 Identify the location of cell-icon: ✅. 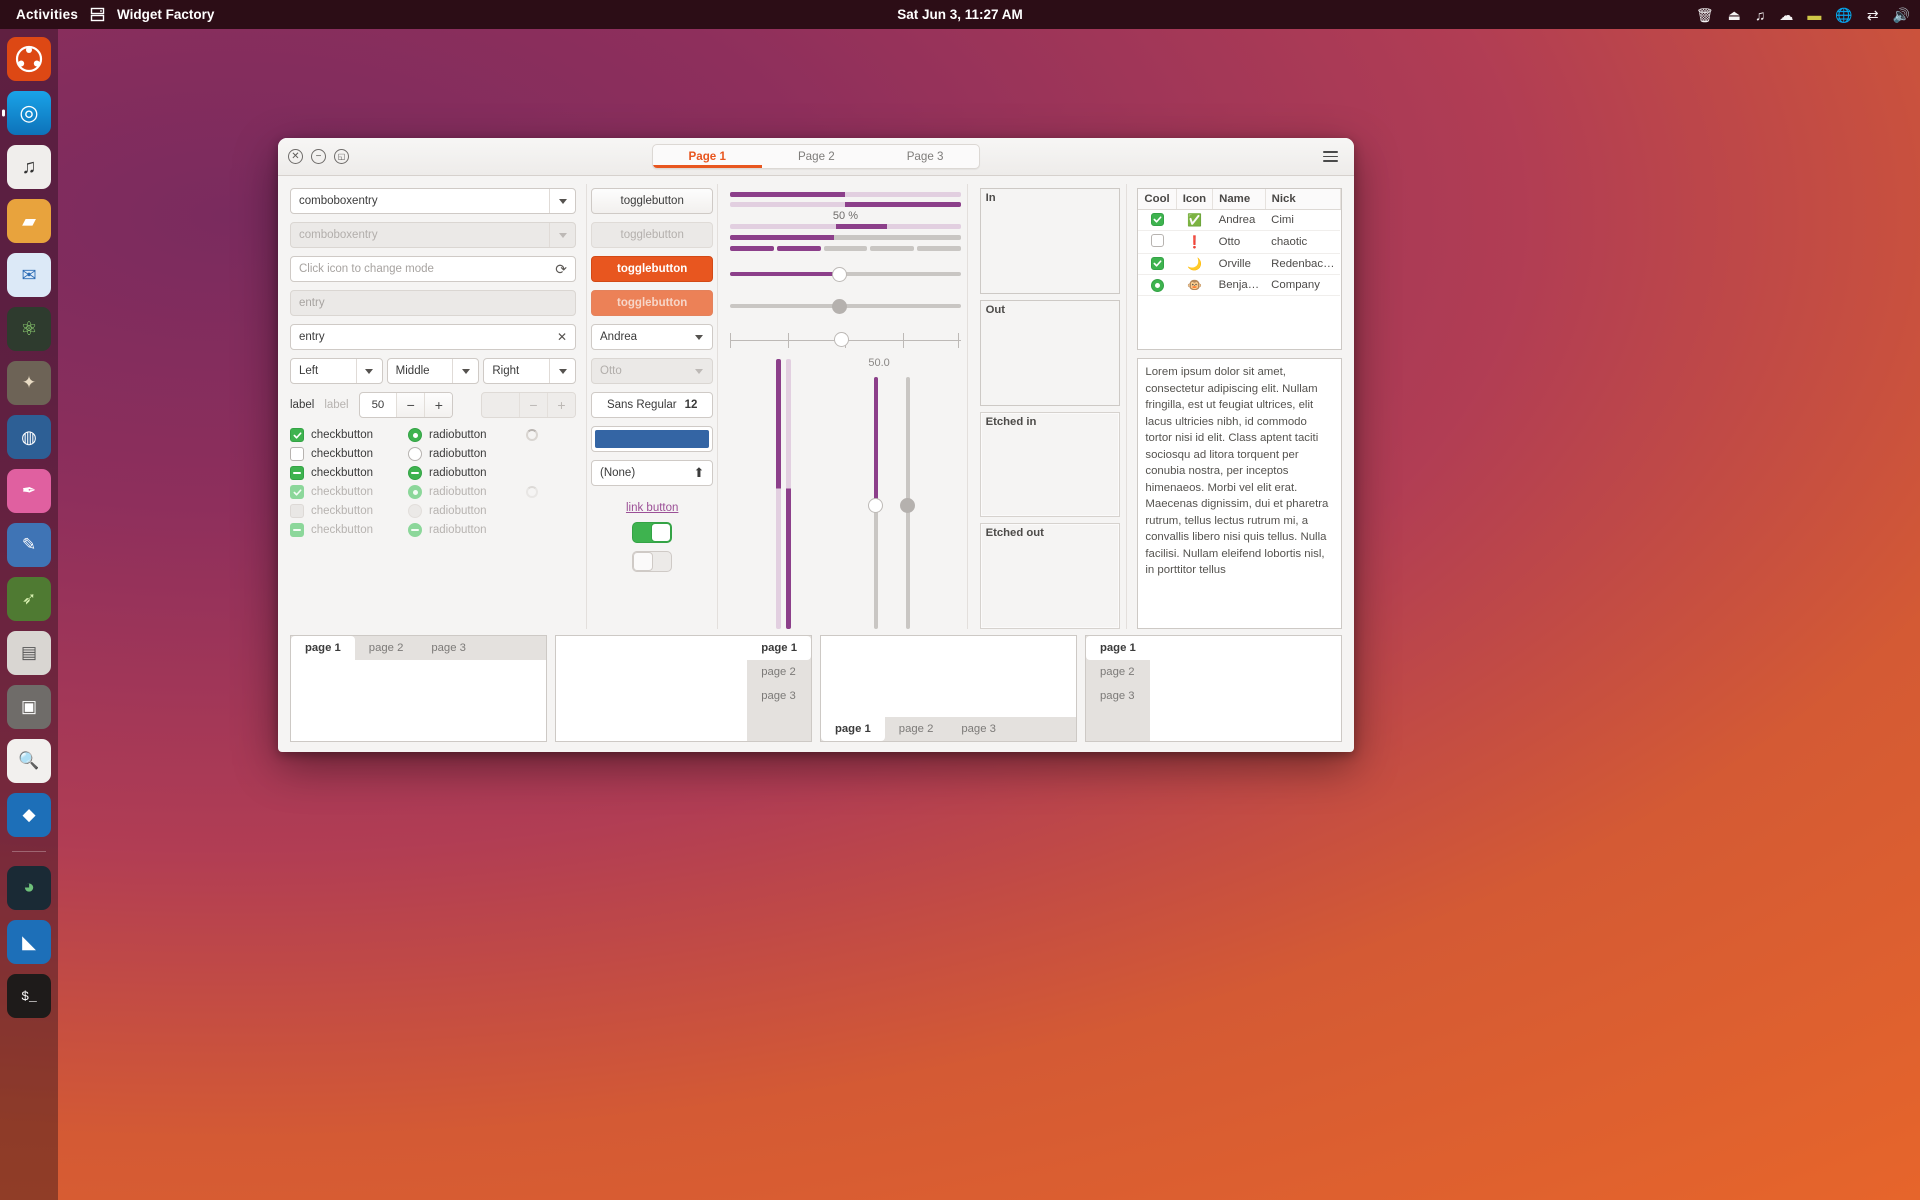
(1194, 220).